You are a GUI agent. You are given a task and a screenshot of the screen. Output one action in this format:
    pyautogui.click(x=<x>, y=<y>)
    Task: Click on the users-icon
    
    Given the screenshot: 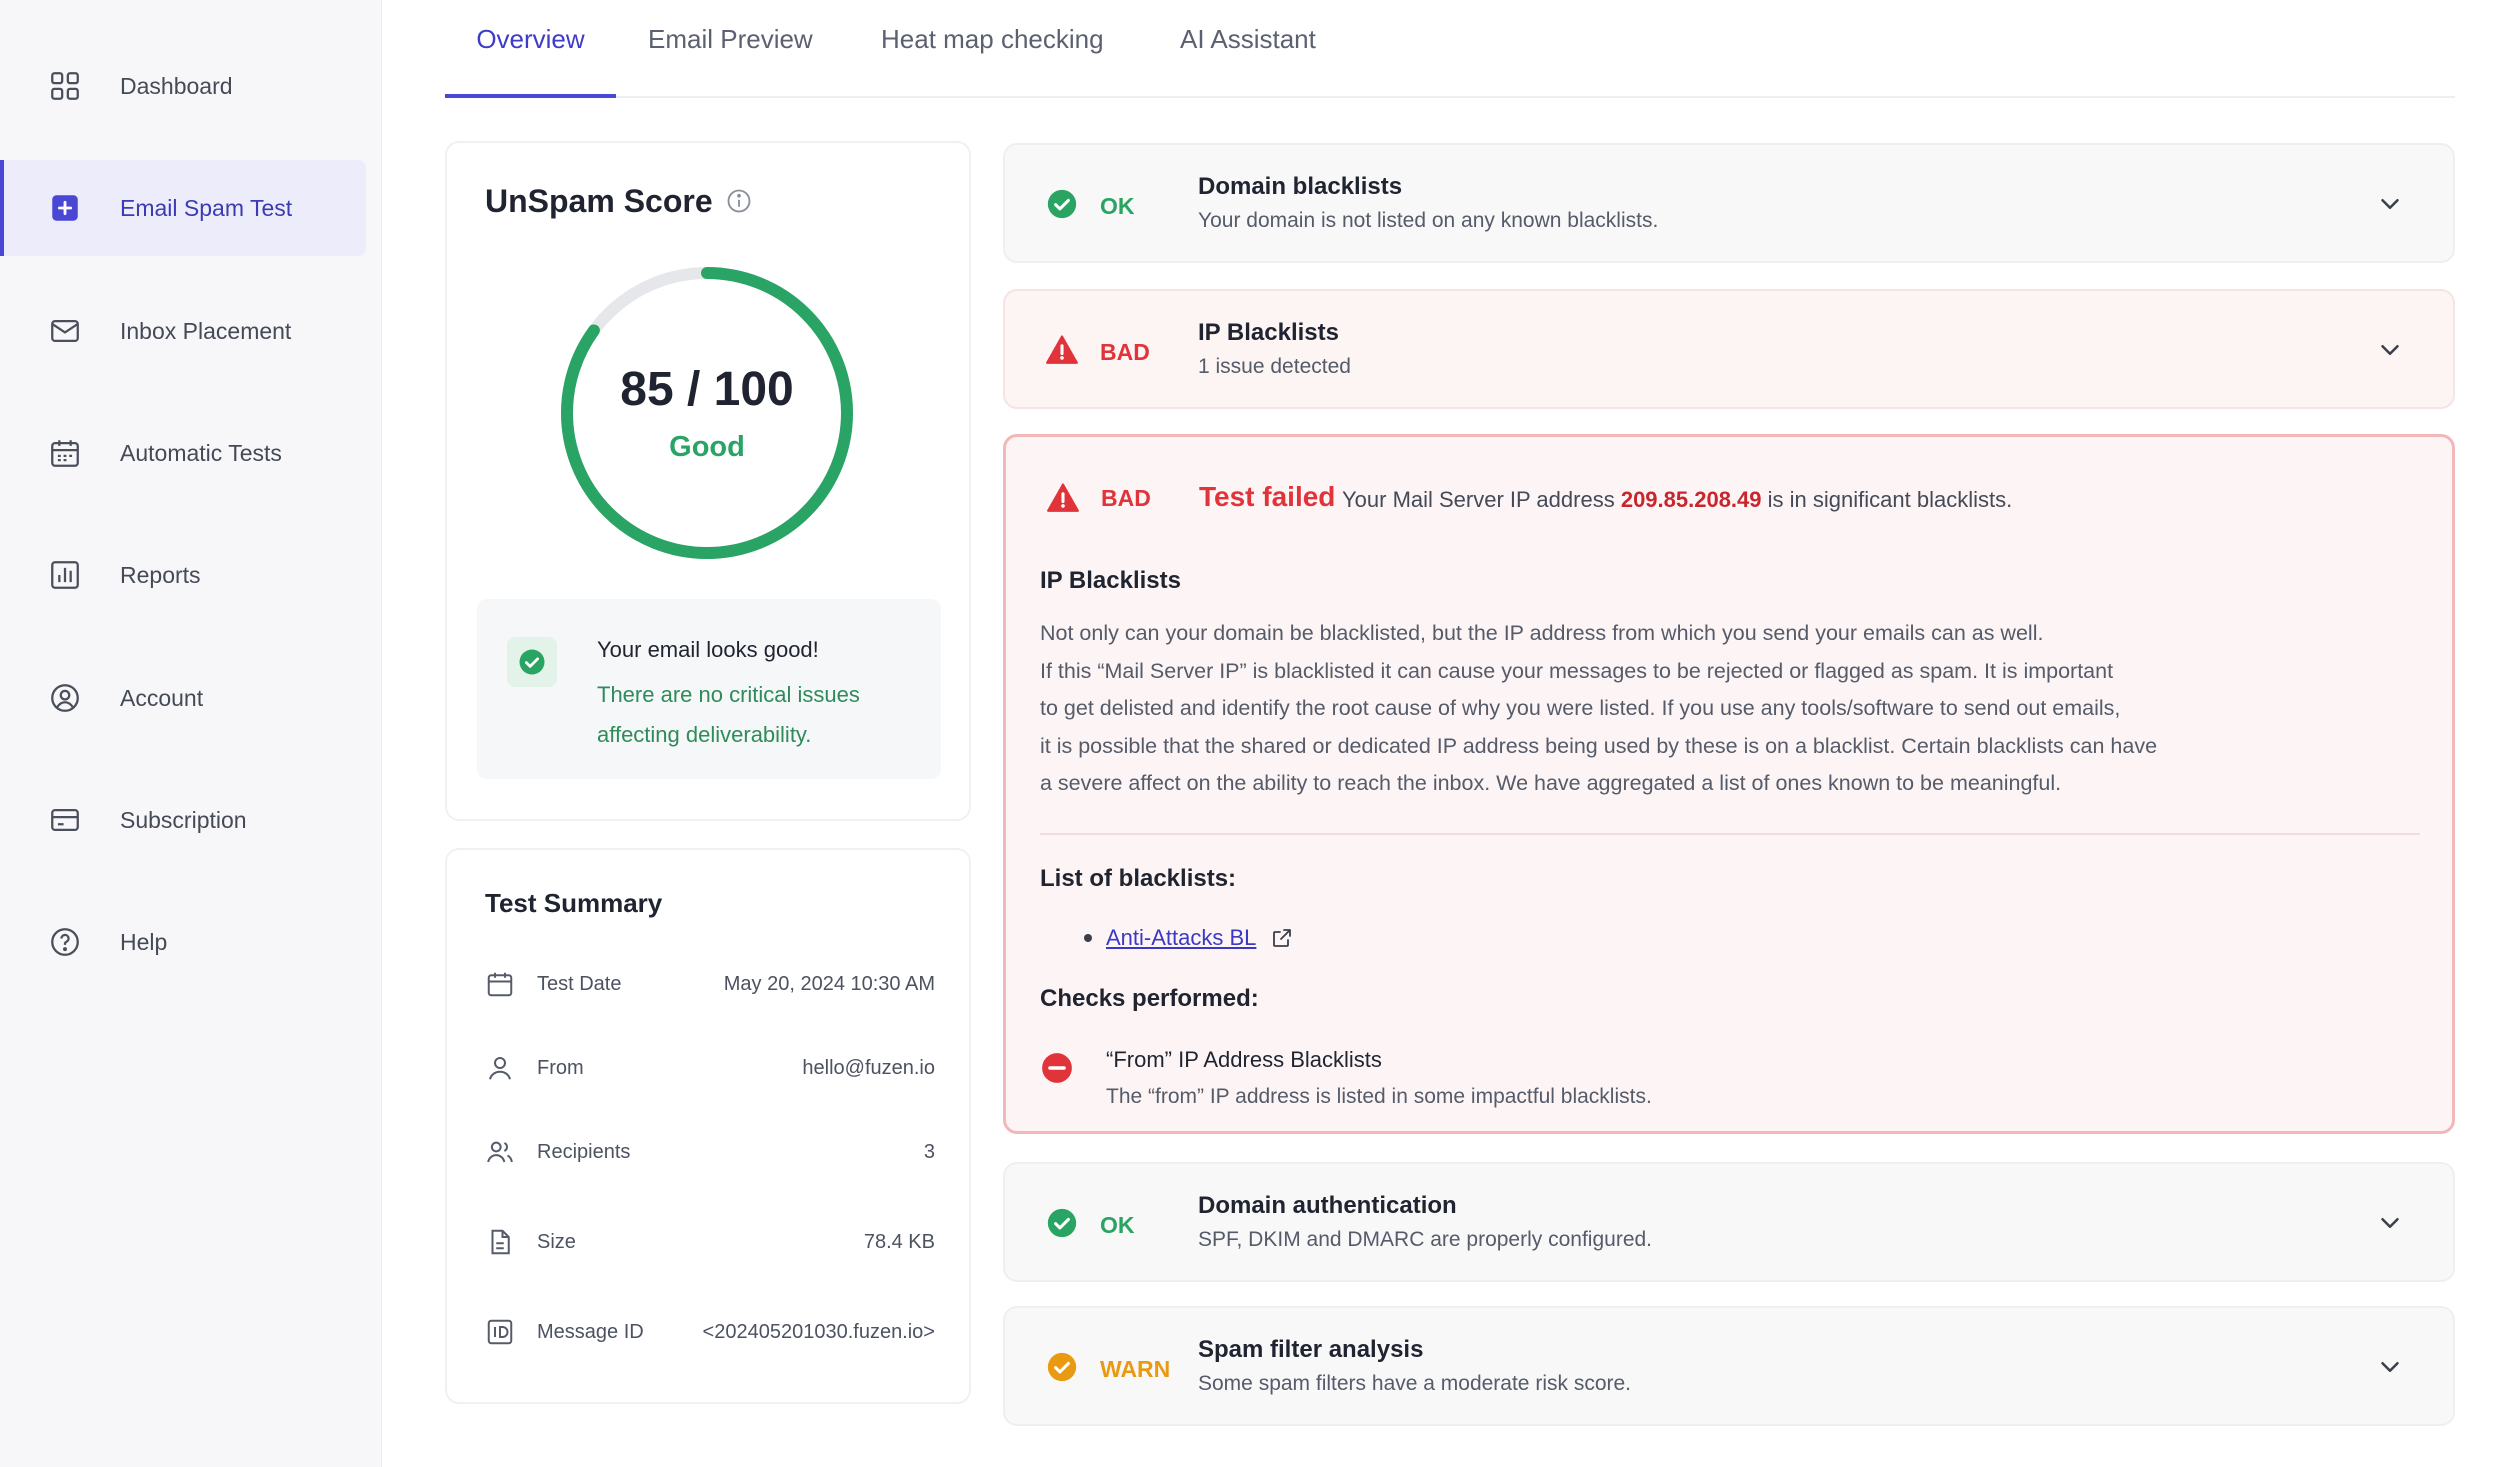 What is the action you would take?
    pyautogui.click(x=500, y=1152)
    